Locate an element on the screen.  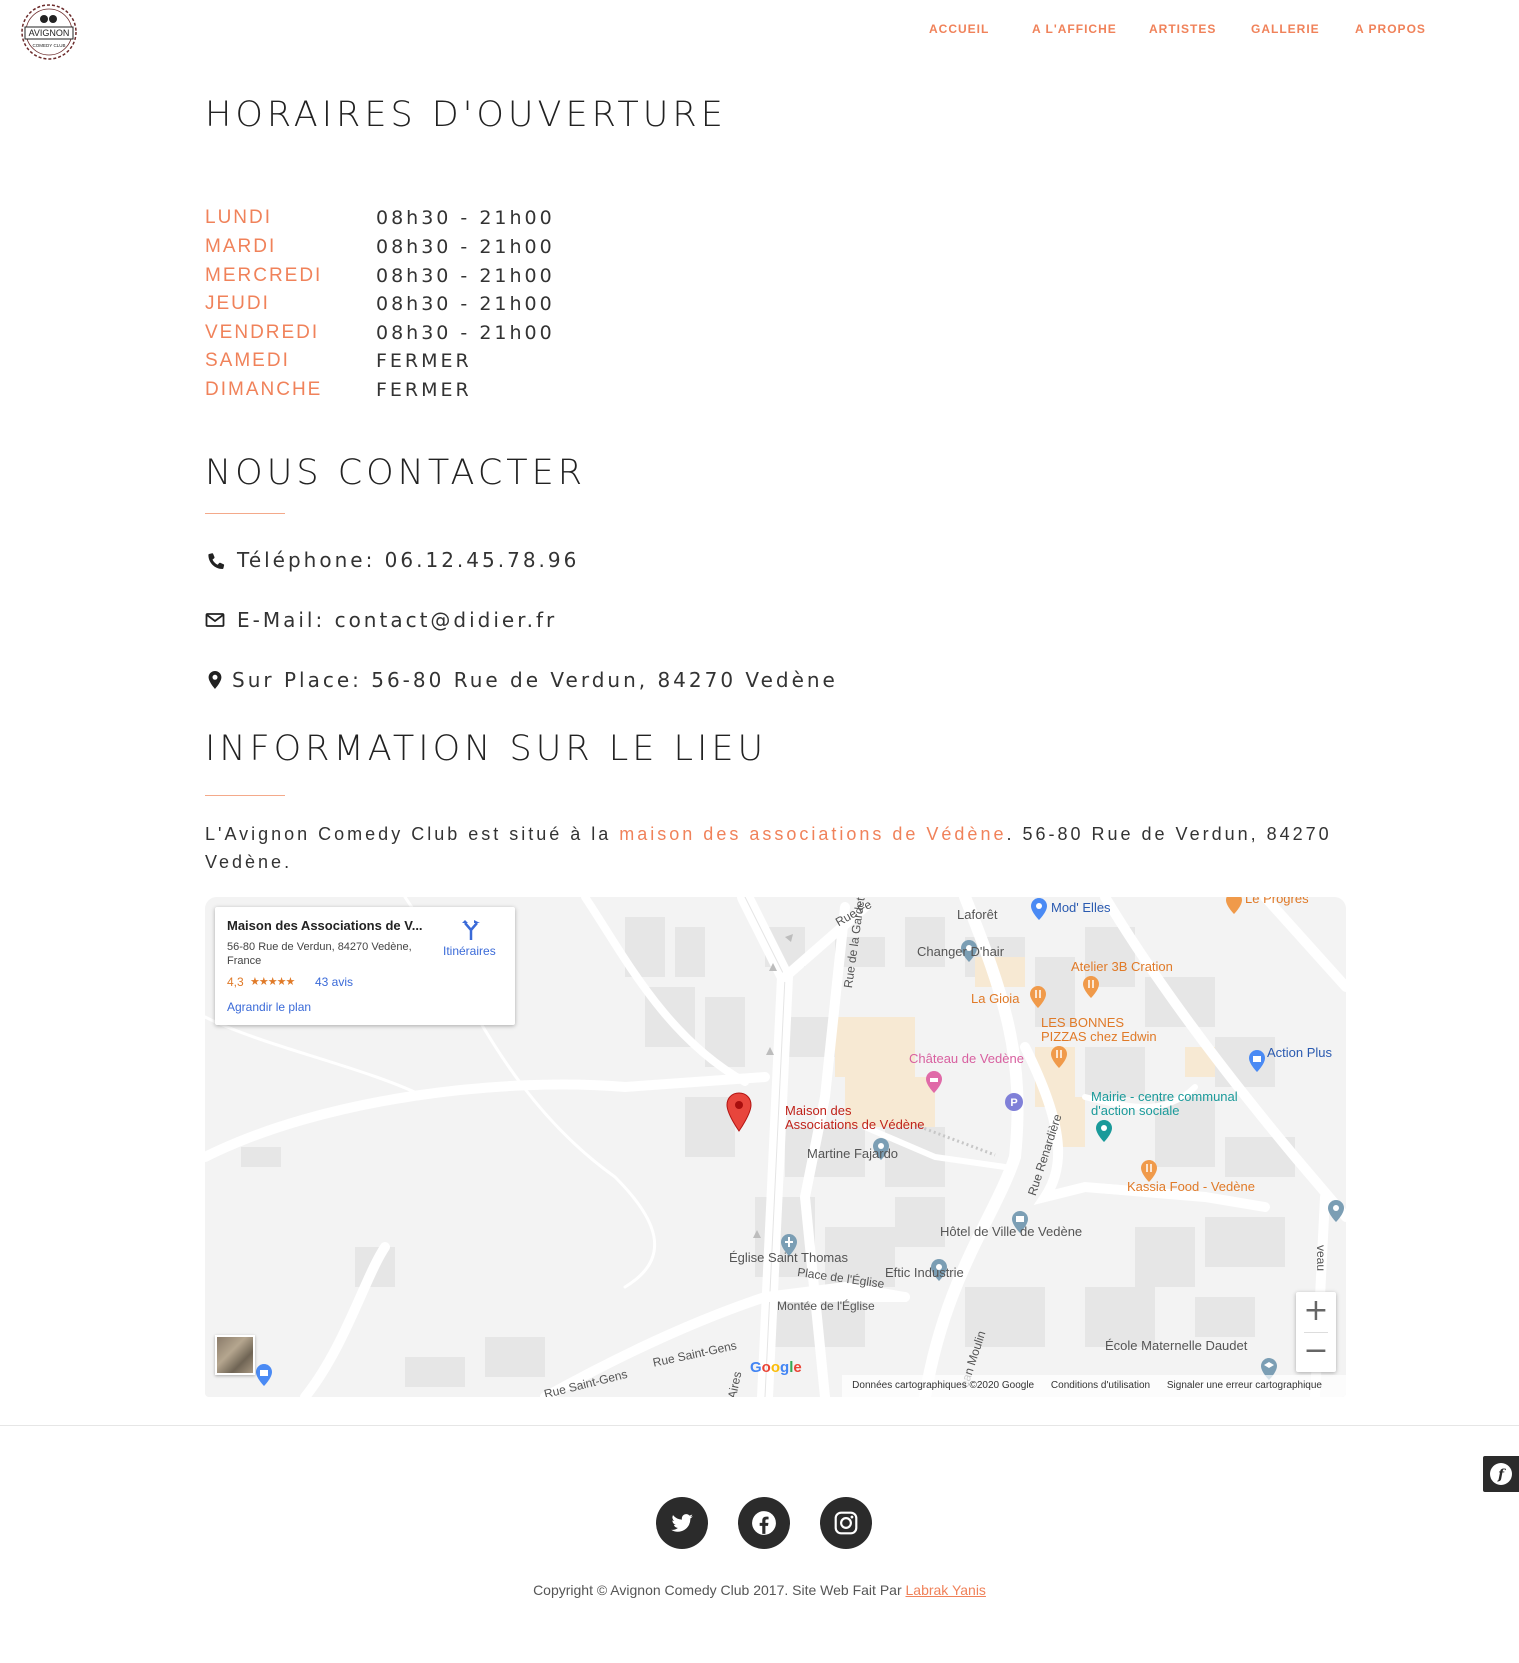
map-label: Action Plus is located at coordinates (1300, 1052).